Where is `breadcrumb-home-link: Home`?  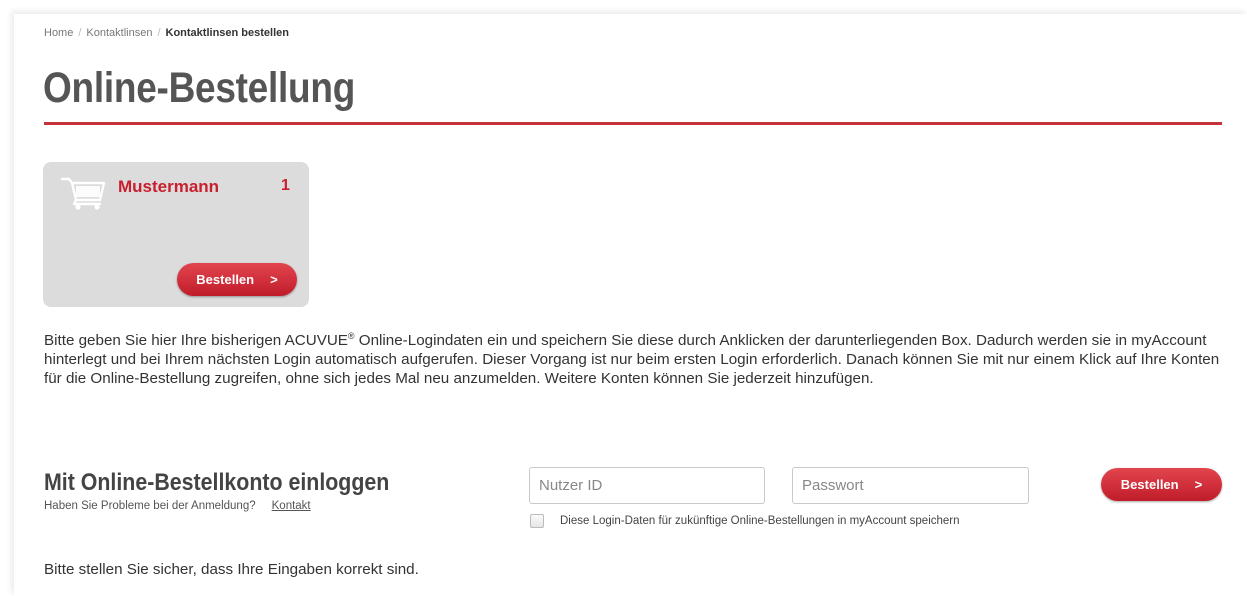
breadcrumb-home-link: Home is located at coordinates (58, 33).